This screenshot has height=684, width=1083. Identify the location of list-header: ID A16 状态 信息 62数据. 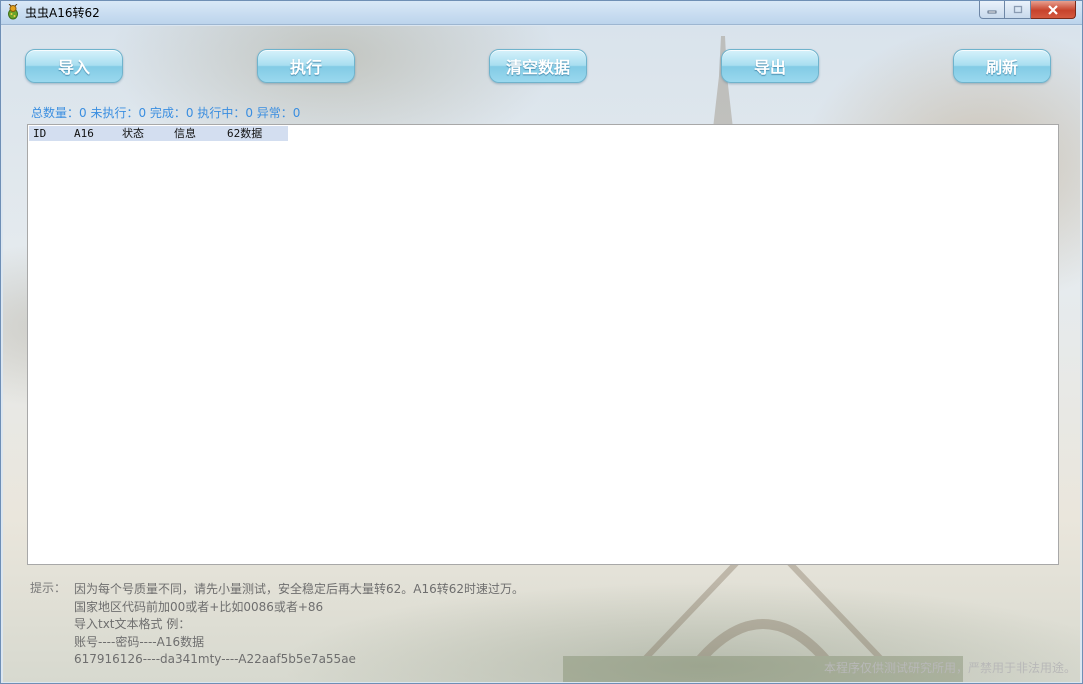
(158, 133).